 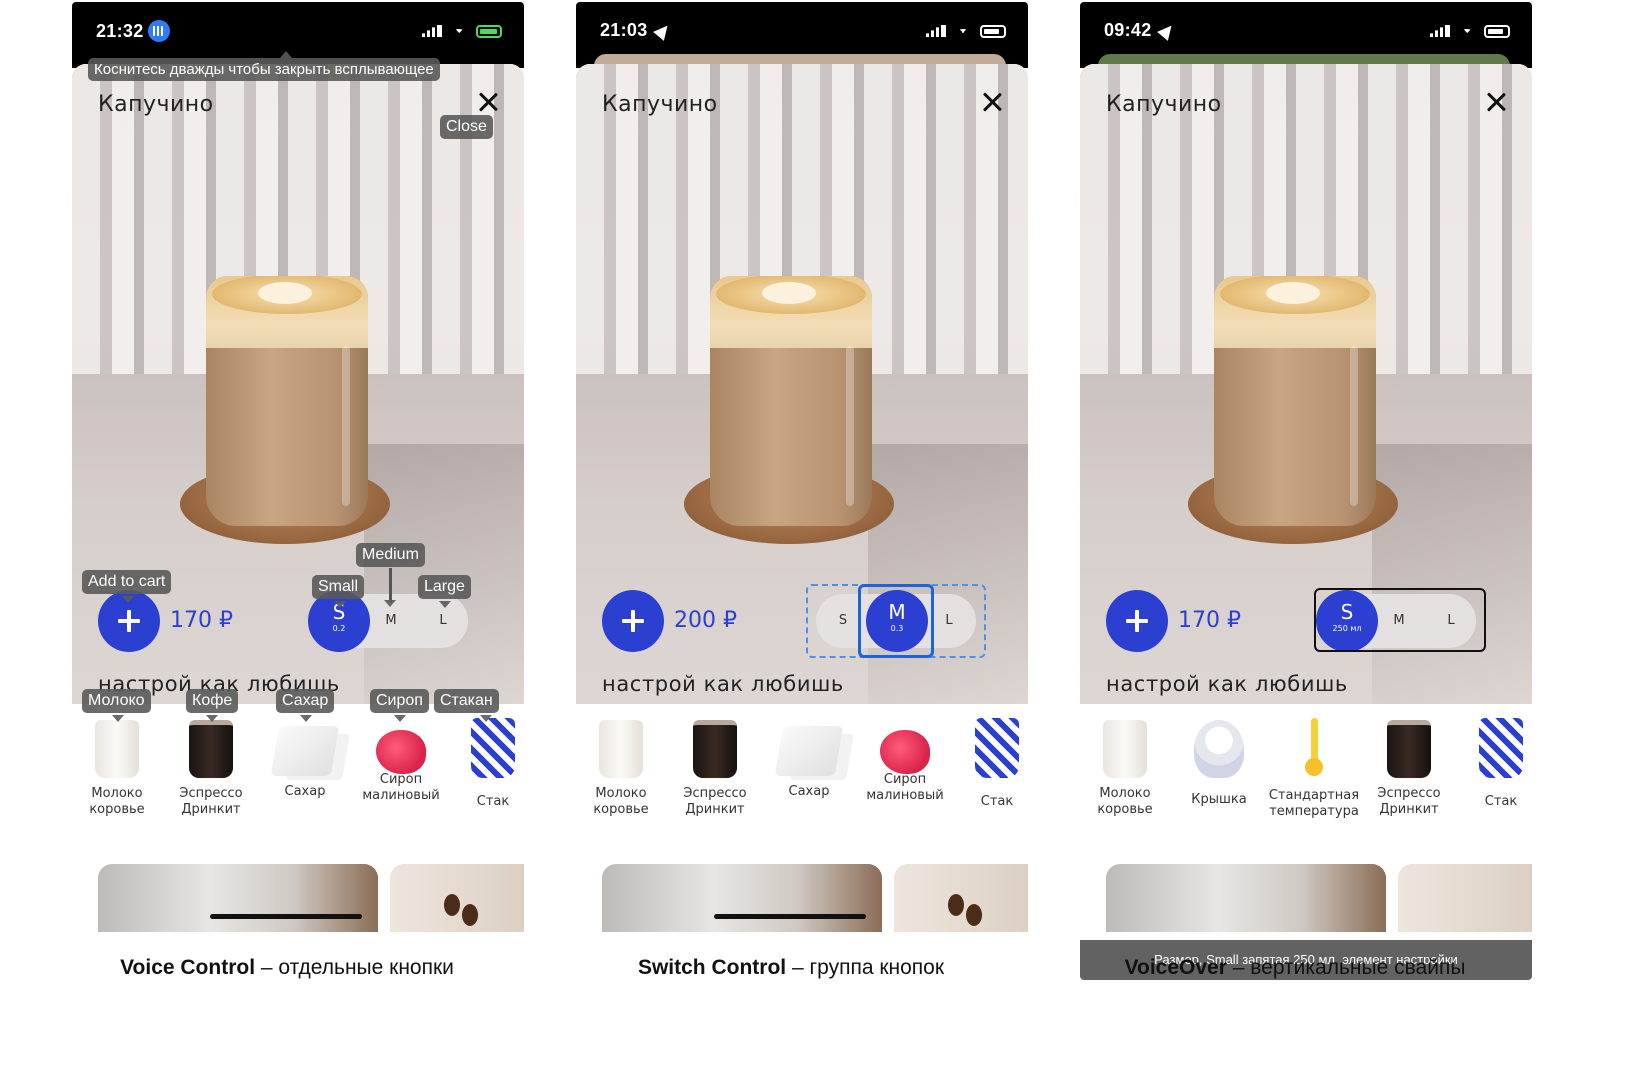 What do you see at coordinates (116, 701) in the screenshot?
I see `tooltip-milk: Молоко` at bounding box center [116, 701].